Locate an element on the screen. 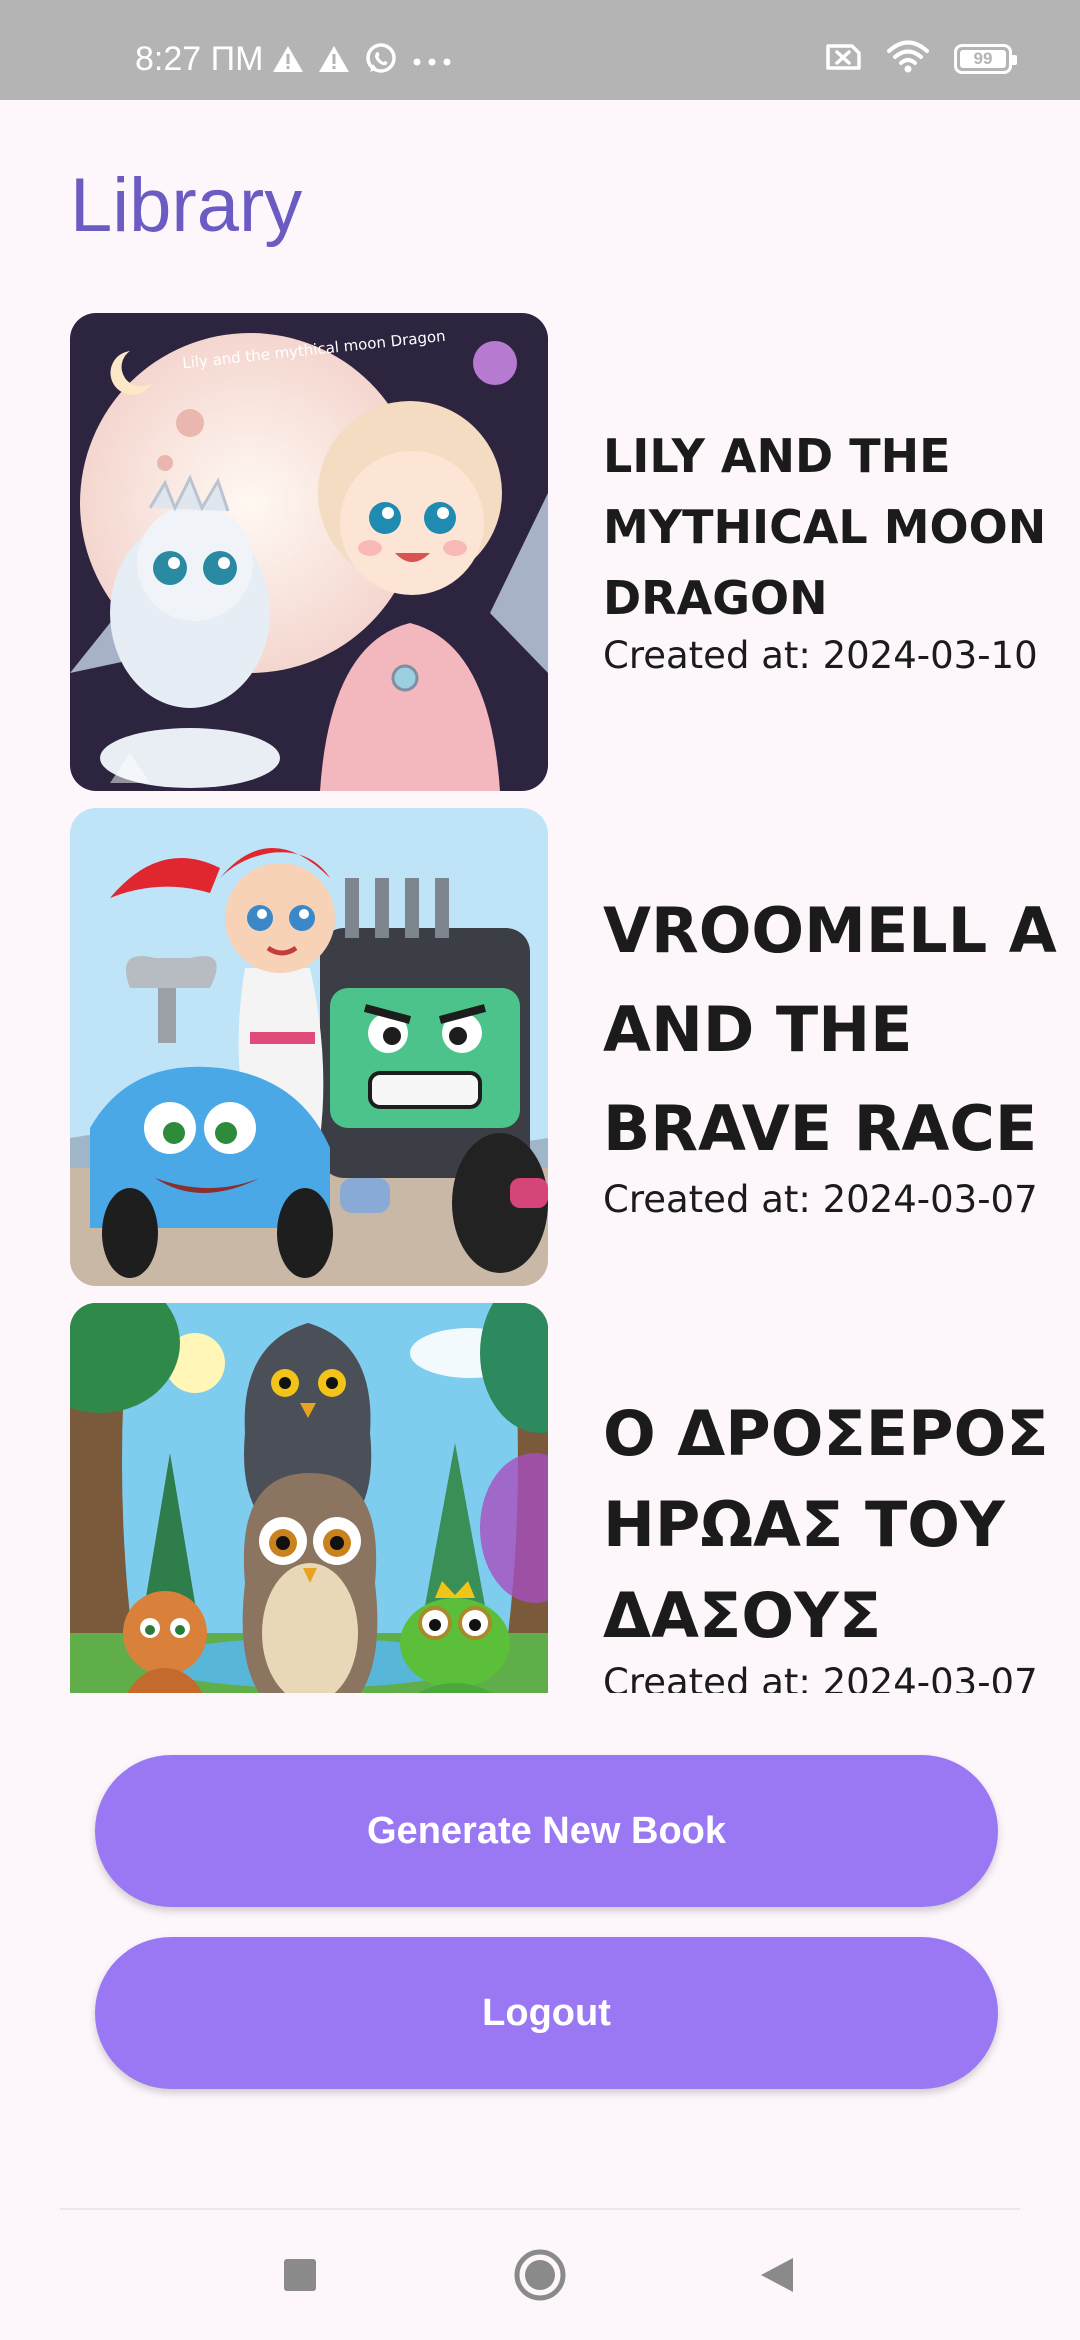 This screenshot has width=1080, height=2340. battery-tip is located at coordinates (1014, 60).